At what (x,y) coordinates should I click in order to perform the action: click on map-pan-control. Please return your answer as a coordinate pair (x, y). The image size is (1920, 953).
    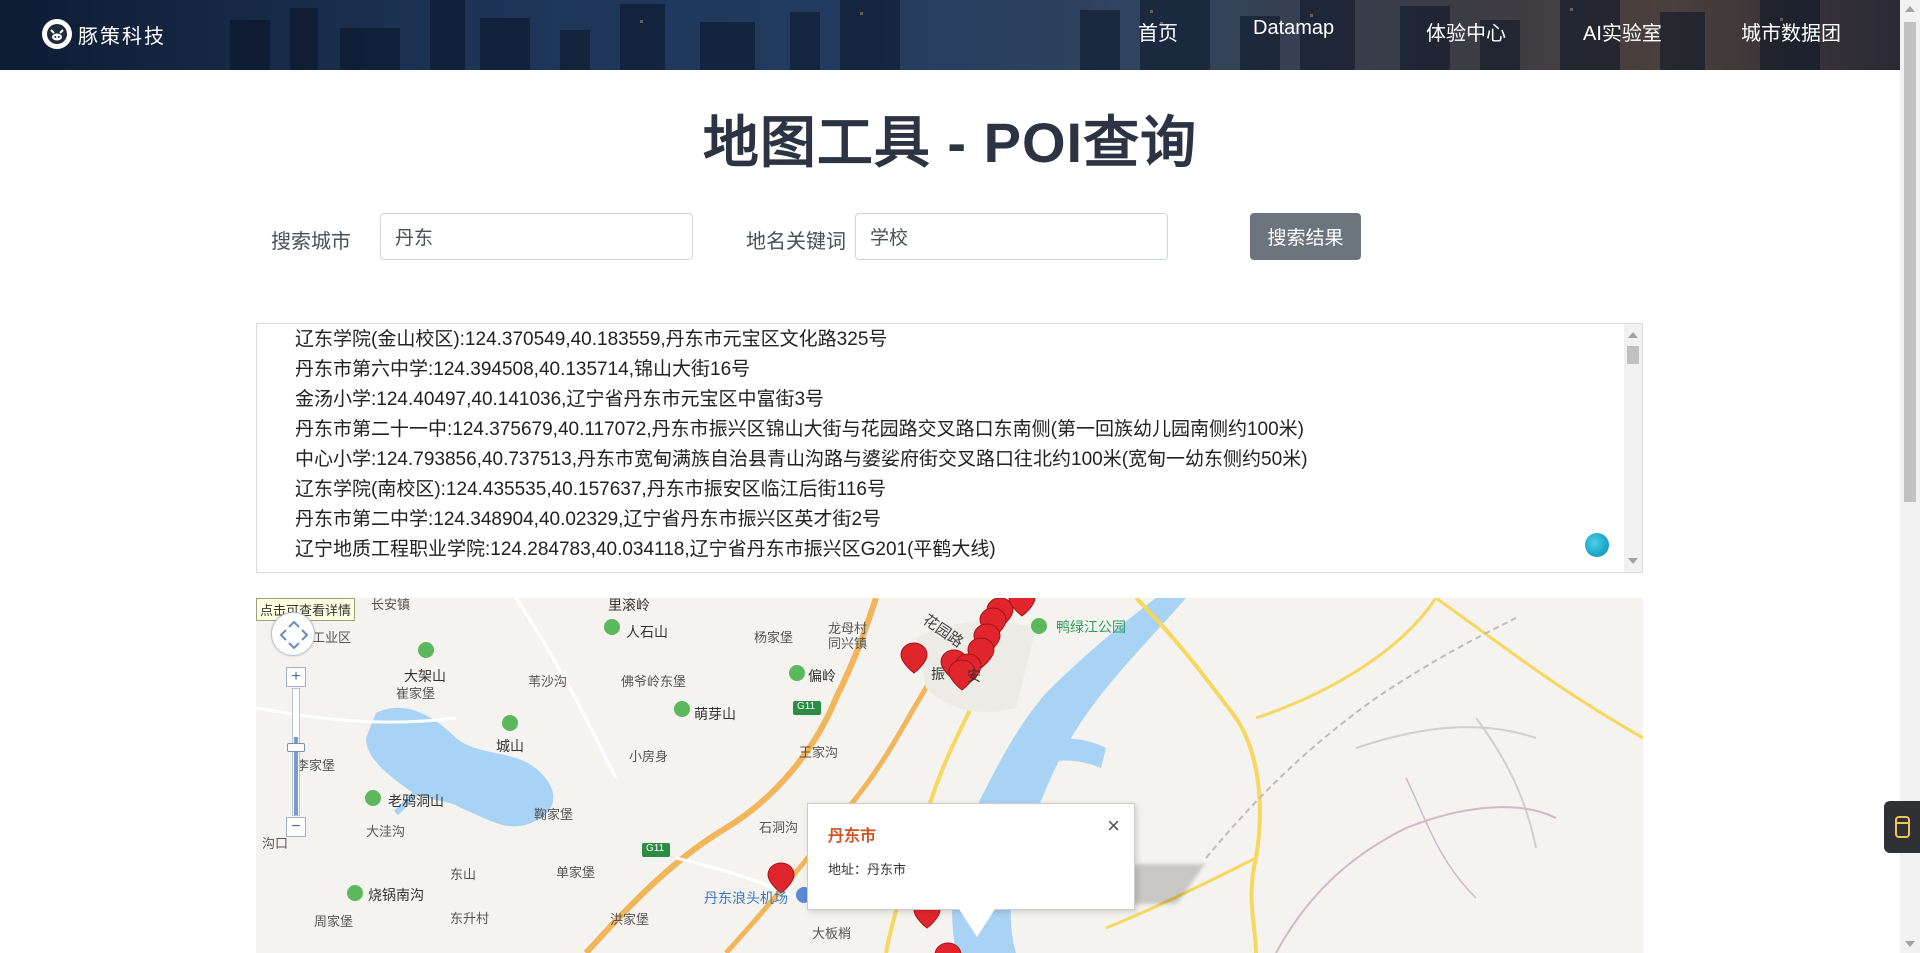
    Looking at the image, I should click on (293, 634).